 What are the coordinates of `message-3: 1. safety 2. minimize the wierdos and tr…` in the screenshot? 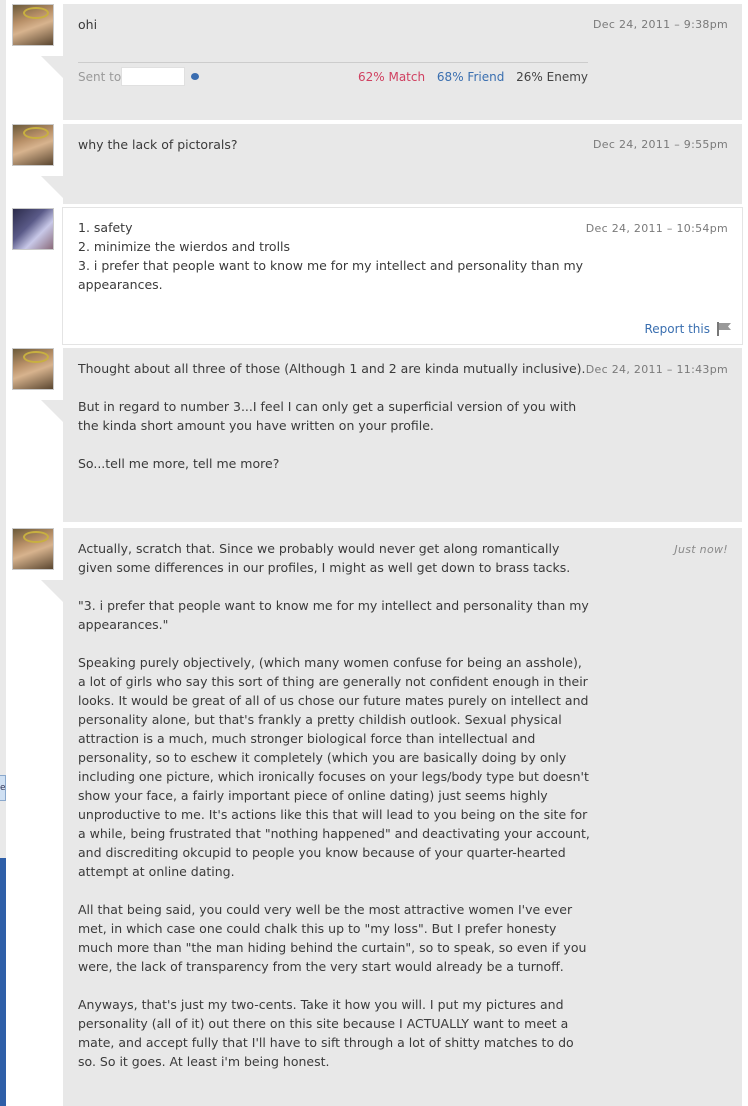 It's located at (374, 276).